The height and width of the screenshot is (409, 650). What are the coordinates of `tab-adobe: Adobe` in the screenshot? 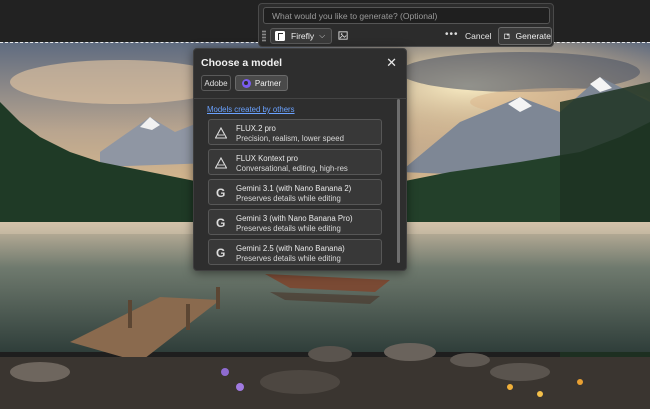 It's located at (216, 83).